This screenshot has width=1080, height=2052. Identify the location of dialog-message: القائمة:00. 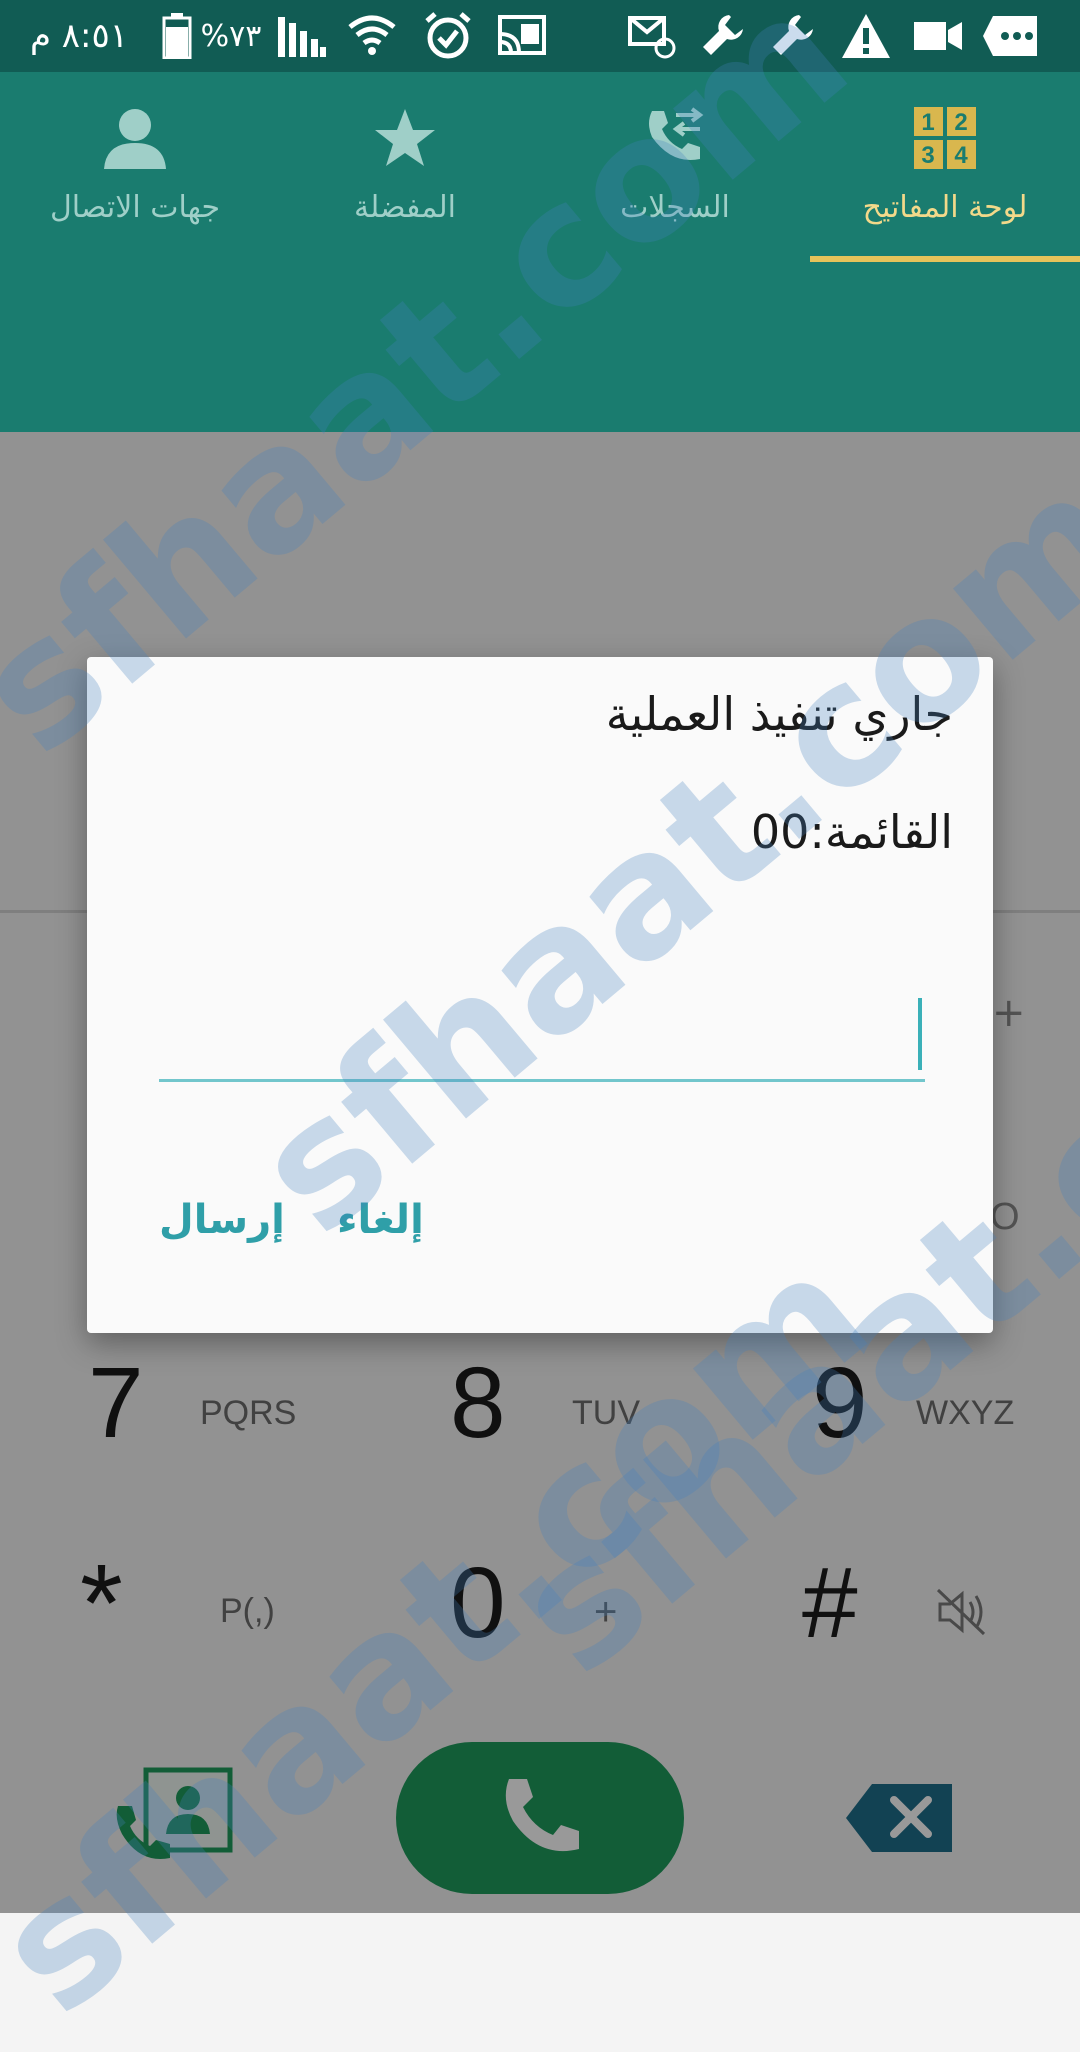
(851, 832).